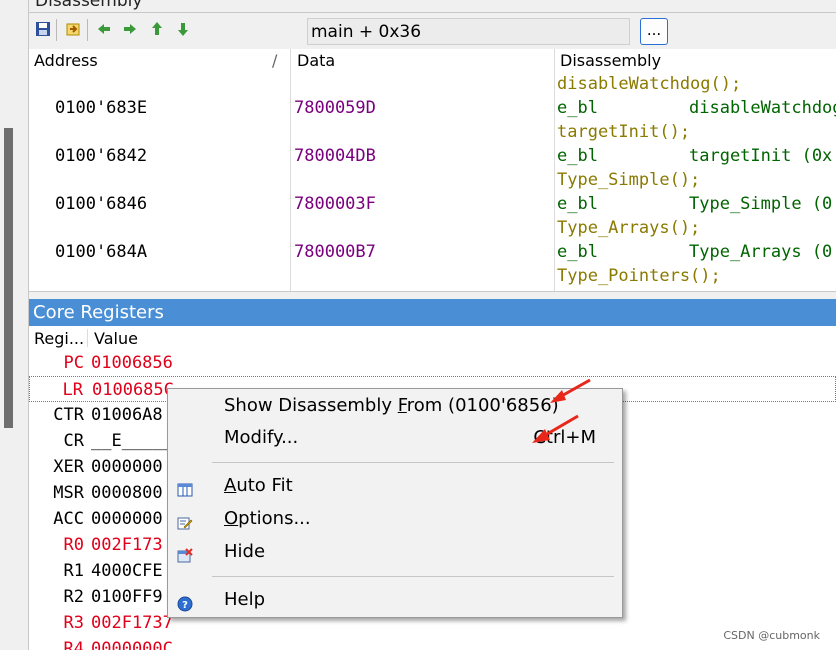  Describe the element at coordinates (231, 518) in the screenshot. I see `menu-item-accelerator: O` at that location.